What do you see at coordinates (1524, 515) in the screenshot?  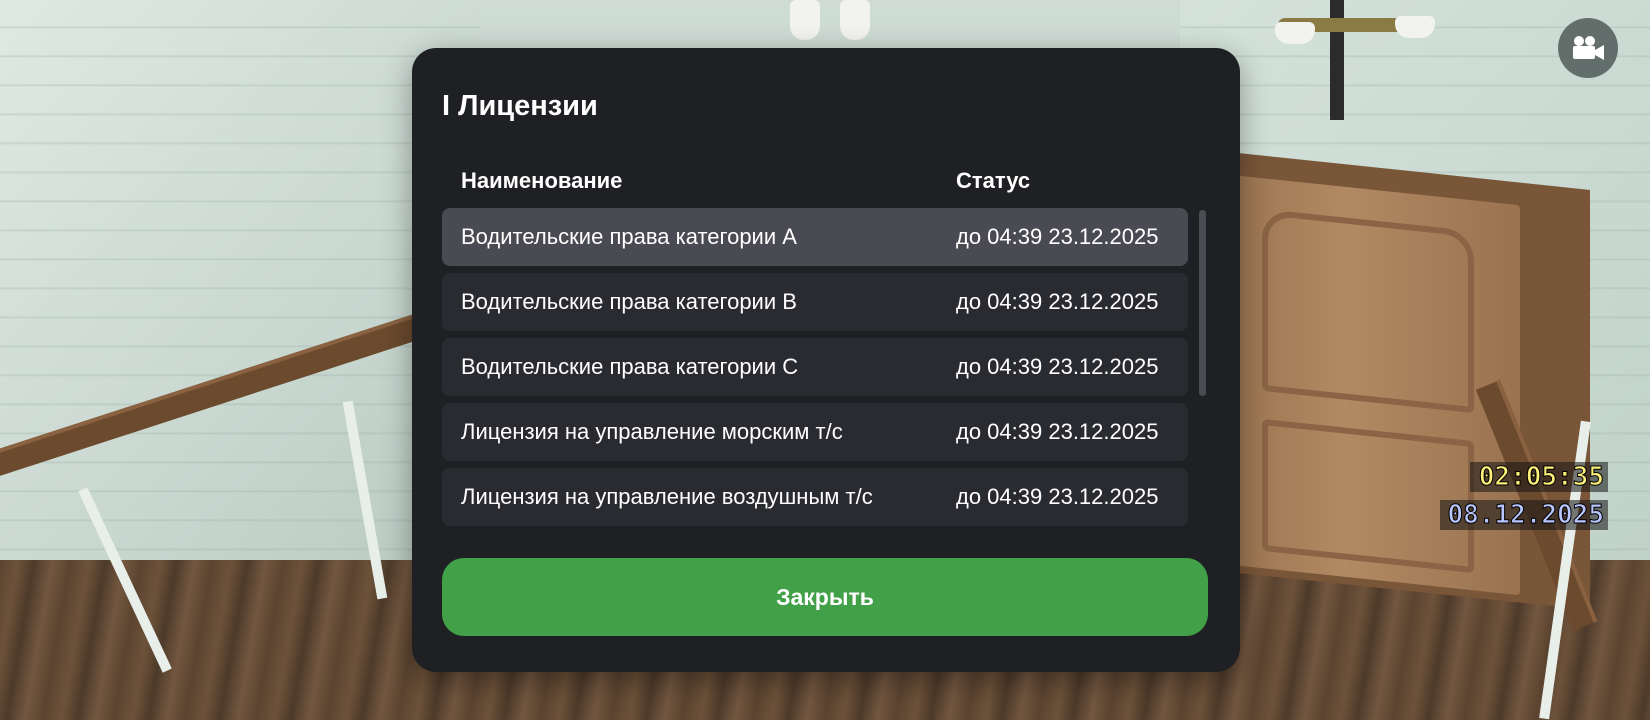 I see `hud-date: 08.12.2025` at bounding box center [1524, 515].